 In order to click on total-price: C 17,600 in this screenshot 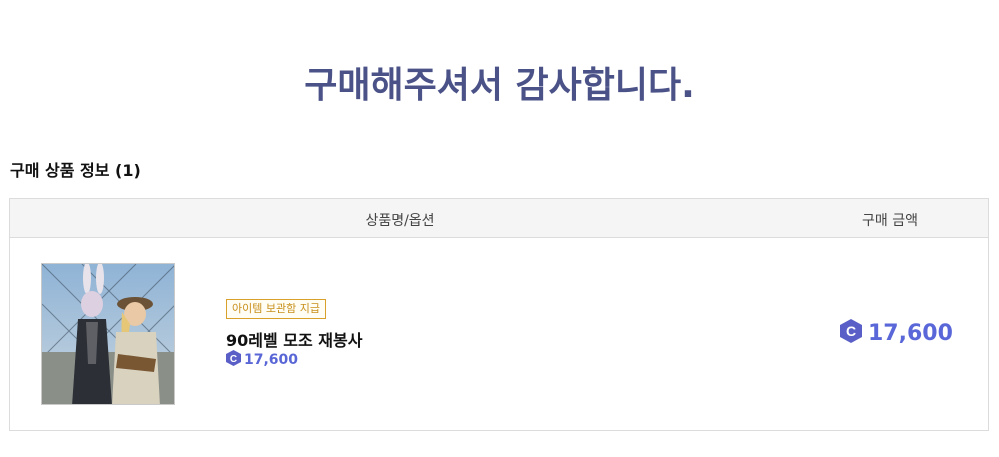, I will do `click(896, 333)`.